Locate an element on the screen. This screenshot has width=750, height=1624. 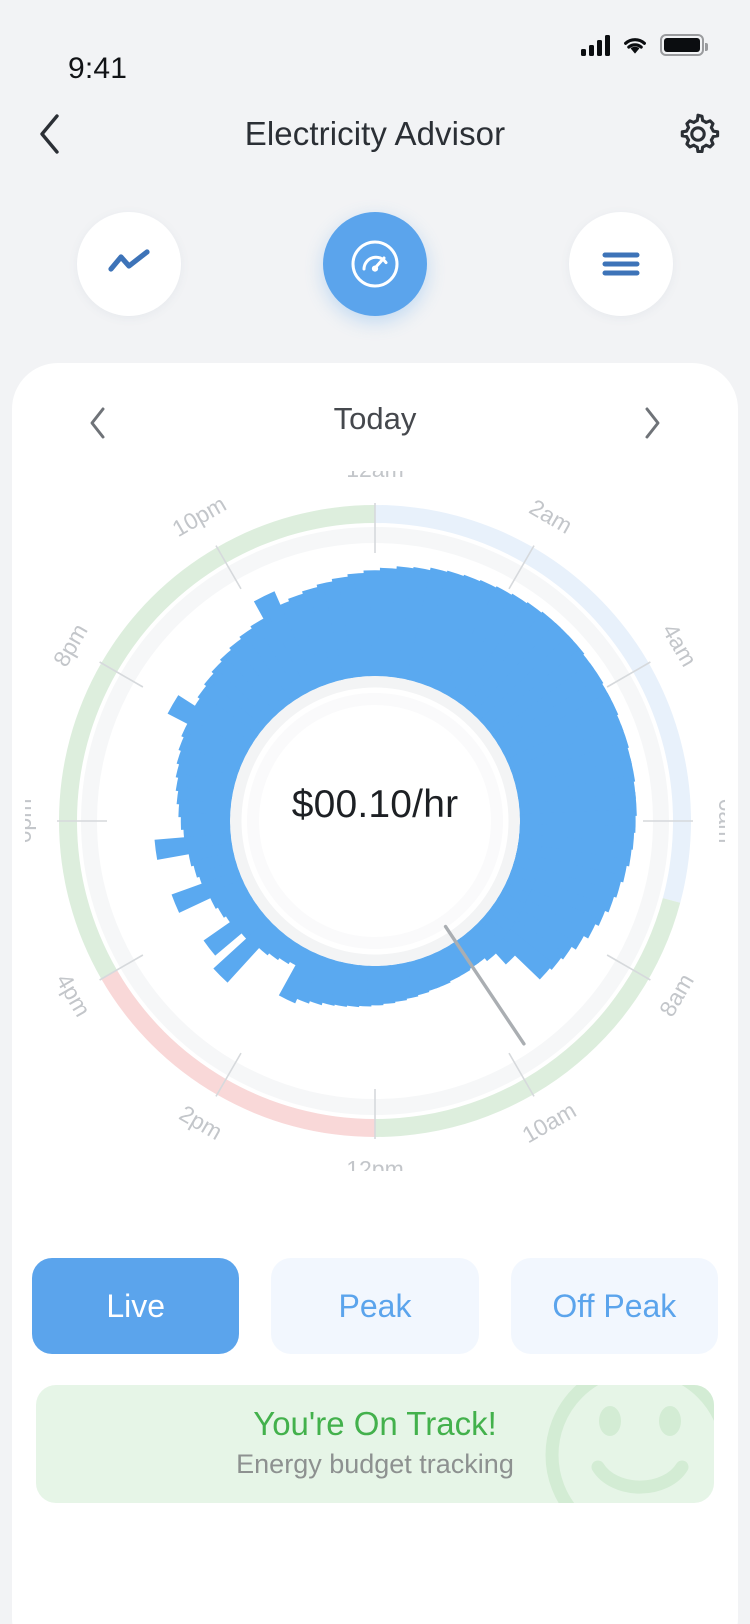
banner-subtitle: Energy budget tracking is located at coordinates (375, 1463).